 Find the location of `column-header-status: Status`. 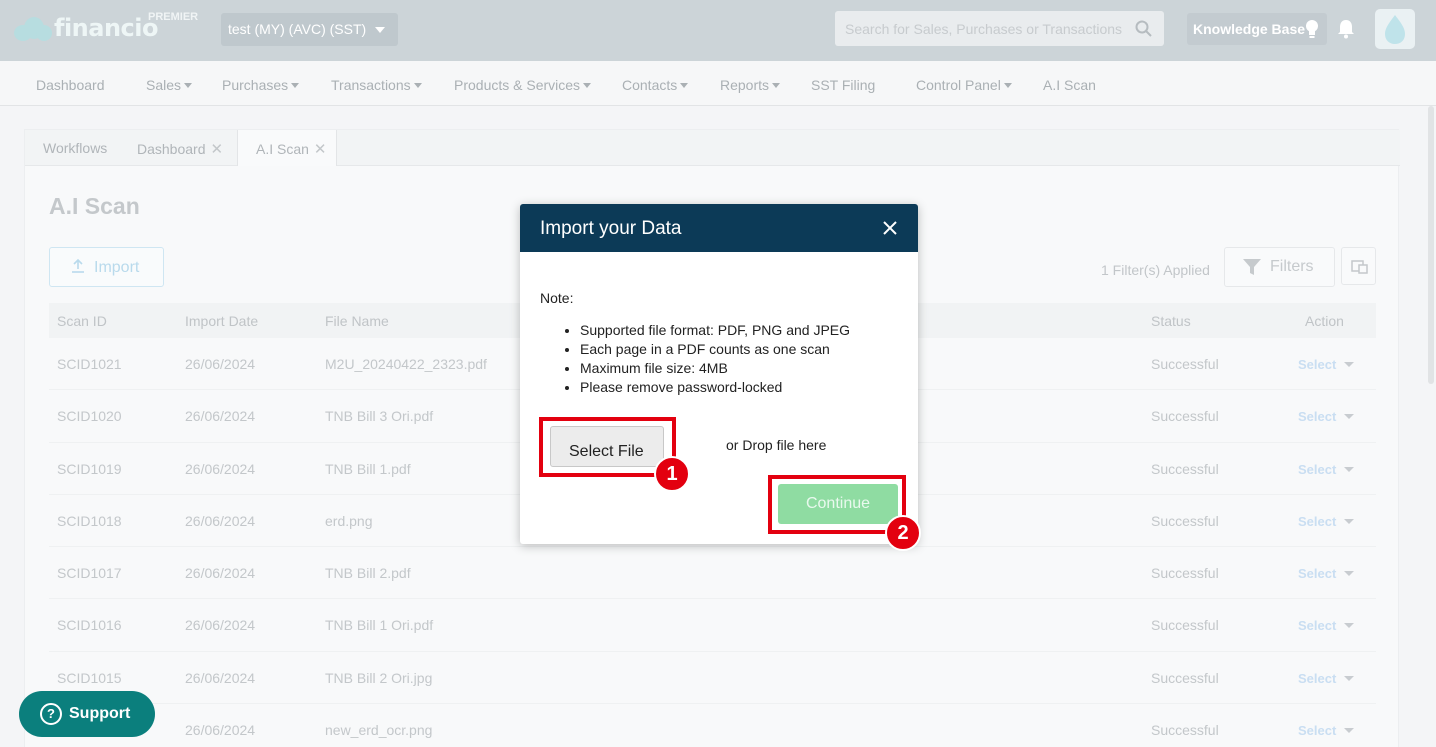

column-header-status: Status is located at coordinates (1171, 321).